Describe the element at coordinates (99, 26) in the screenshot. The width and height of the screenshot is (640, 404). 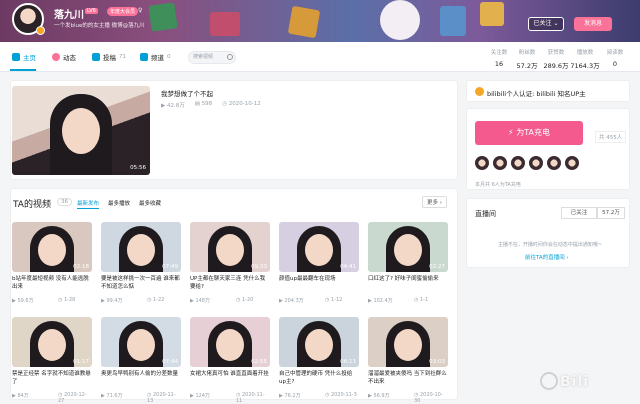
I see `signature: 一个发blue的的女主播 微博@落九川` at that location.